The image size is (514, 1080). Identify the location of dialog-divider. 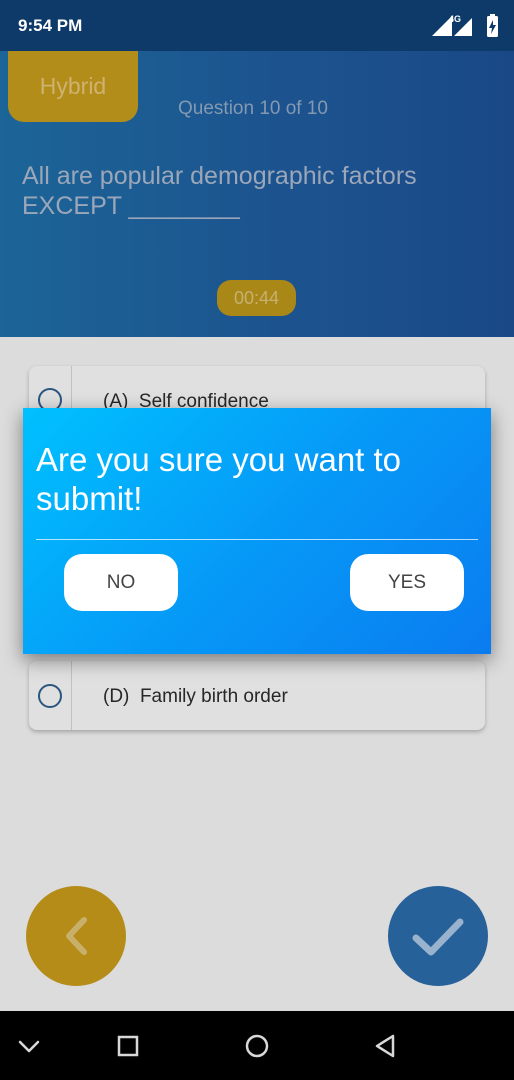
(257, 539).